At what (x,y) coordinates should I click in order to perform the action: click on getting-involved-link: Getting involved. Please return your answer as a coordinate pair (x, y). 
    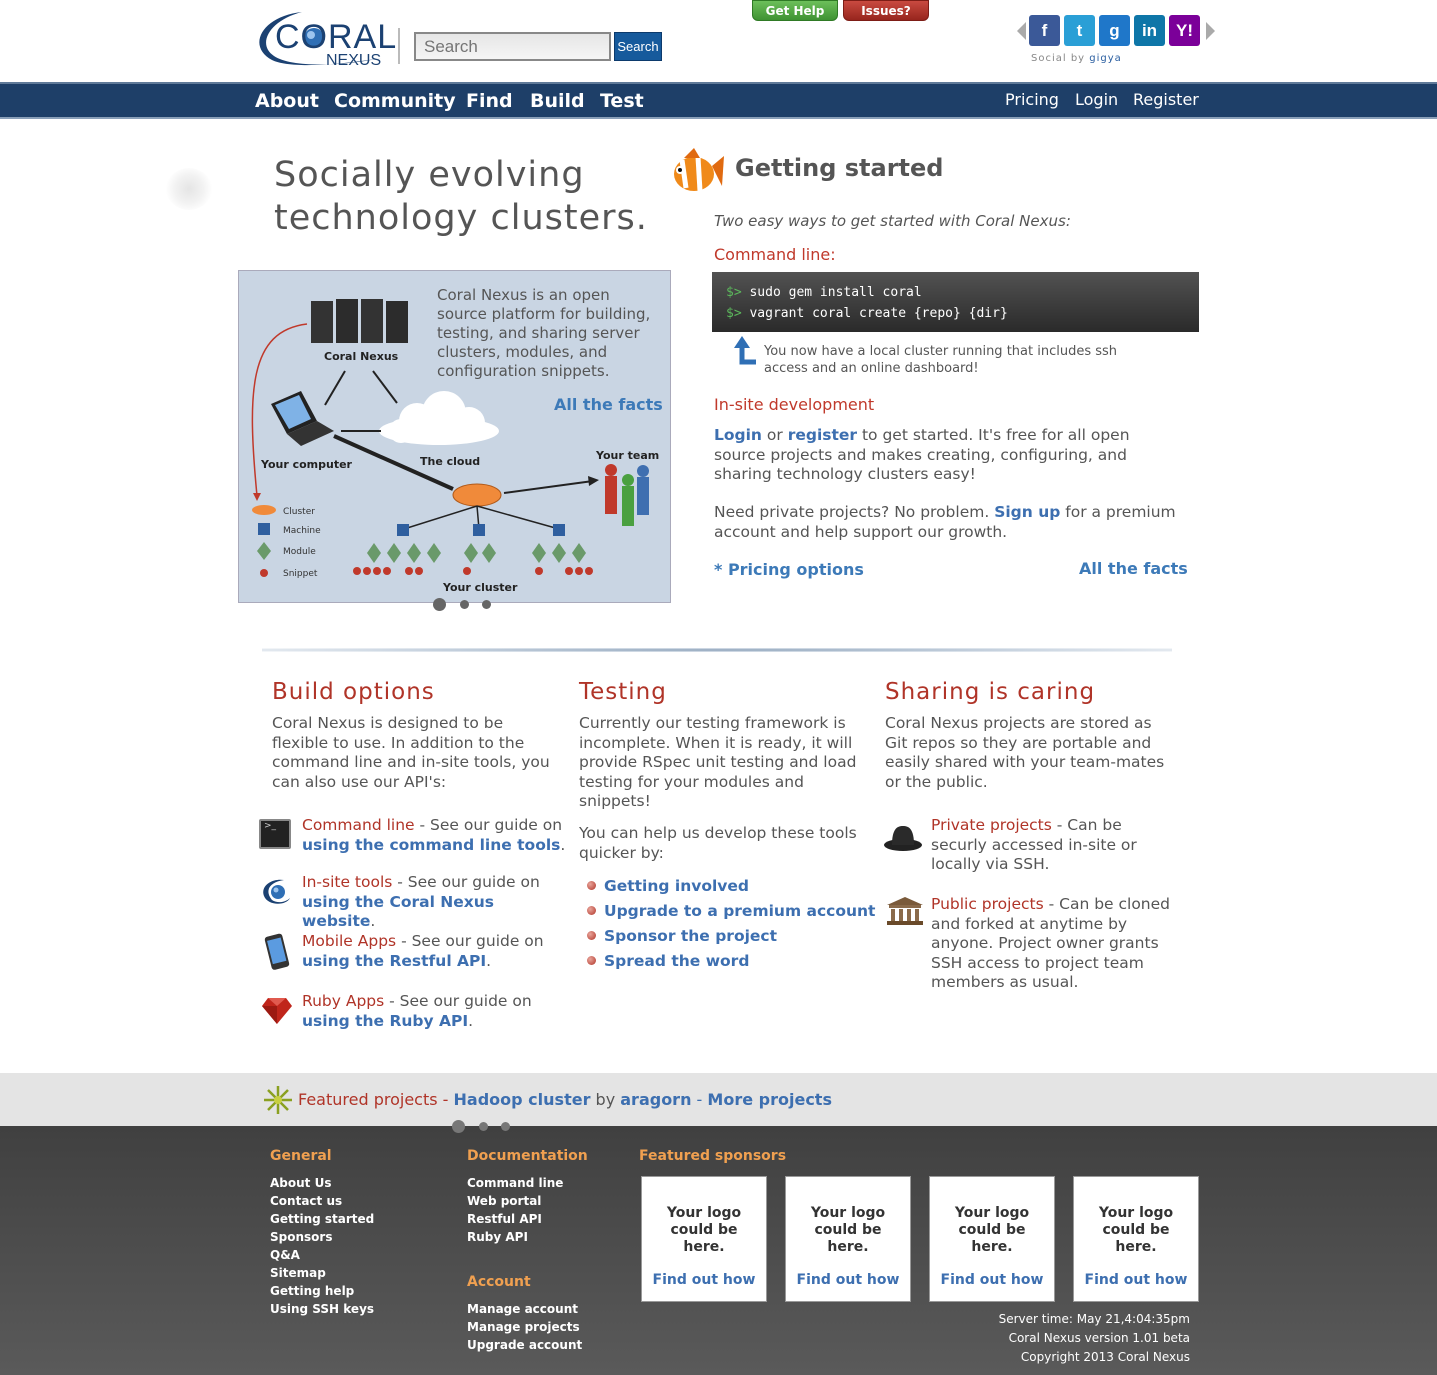
    Looking at the image, I should click on (676, 886).